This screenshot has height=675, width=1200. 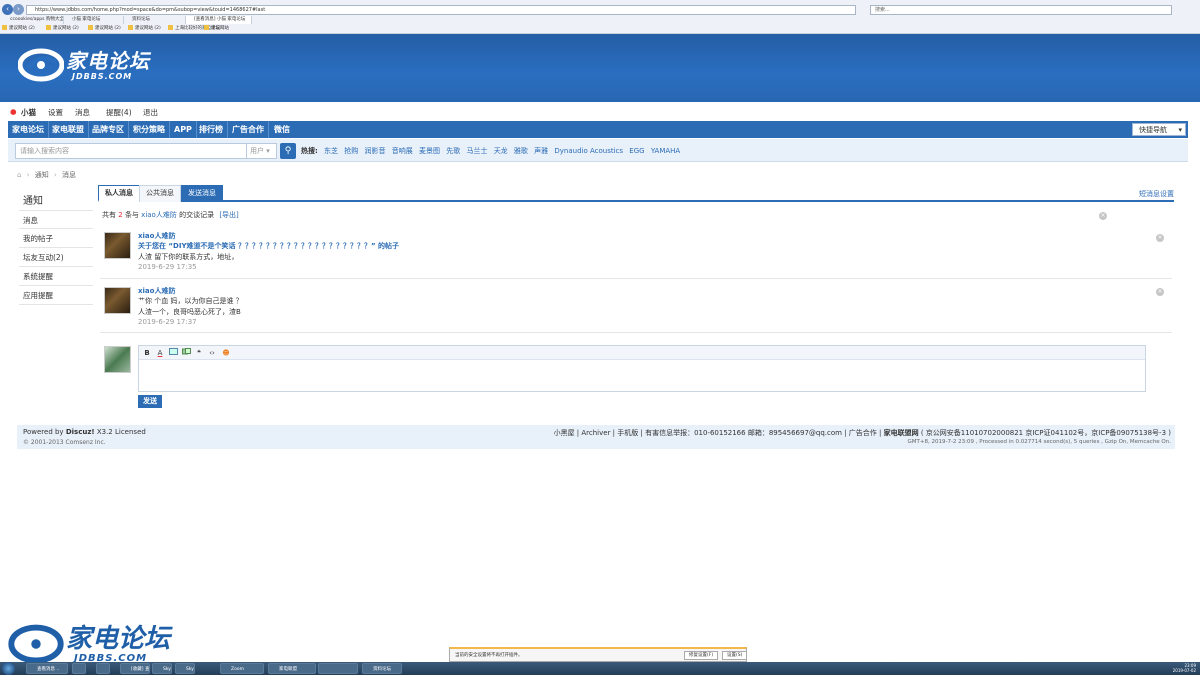 I want to click on hot-word: YAMAHA, so click(x=665, y=151).